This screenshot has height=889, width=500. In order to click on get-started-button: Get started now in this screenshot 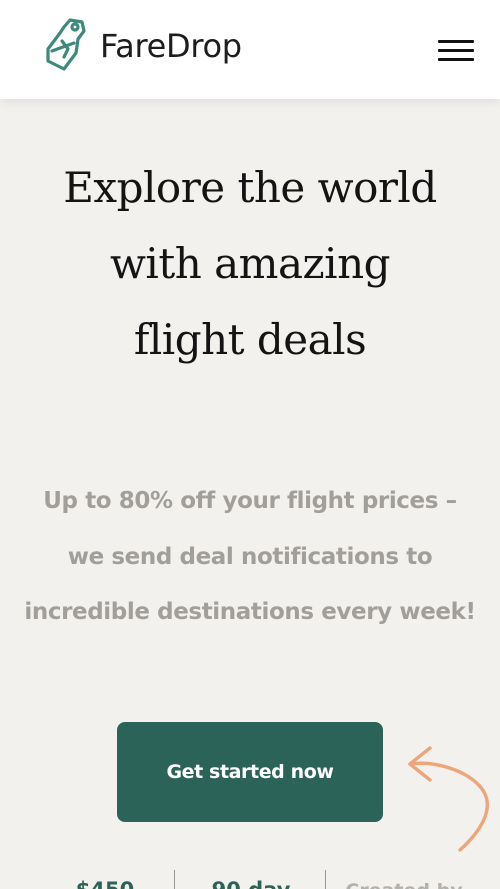, I will do `click(250, 772)`.